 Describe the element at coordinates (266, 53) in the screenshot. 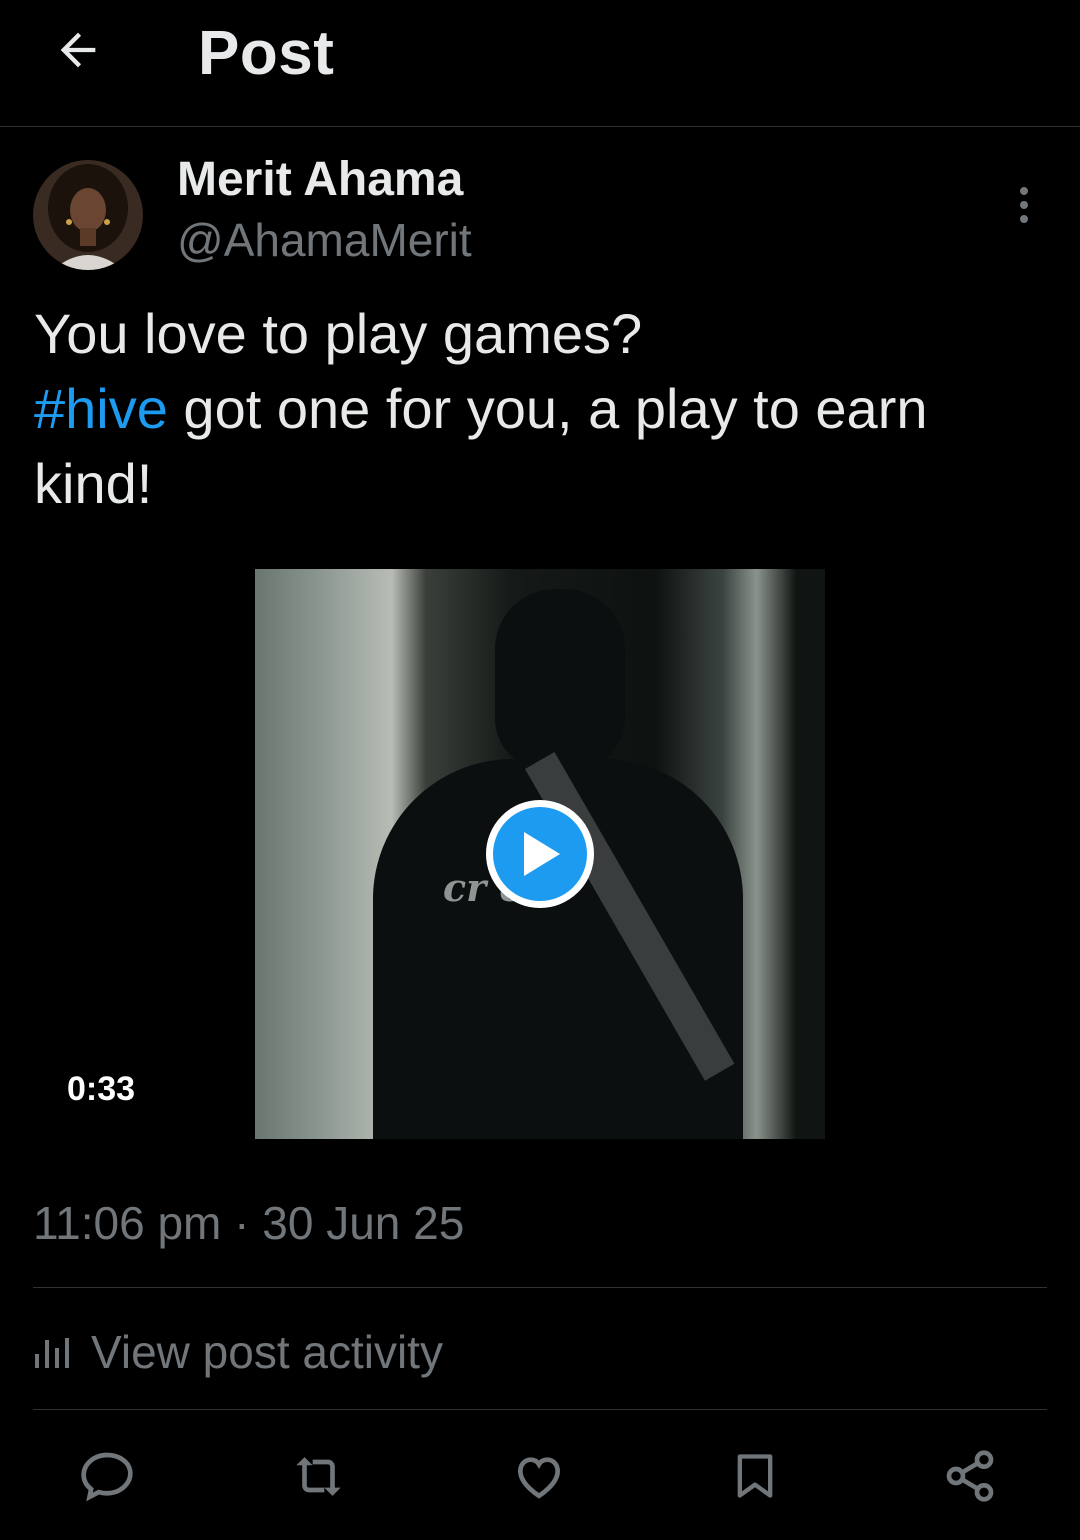

I see `page-title: Post` at that location.